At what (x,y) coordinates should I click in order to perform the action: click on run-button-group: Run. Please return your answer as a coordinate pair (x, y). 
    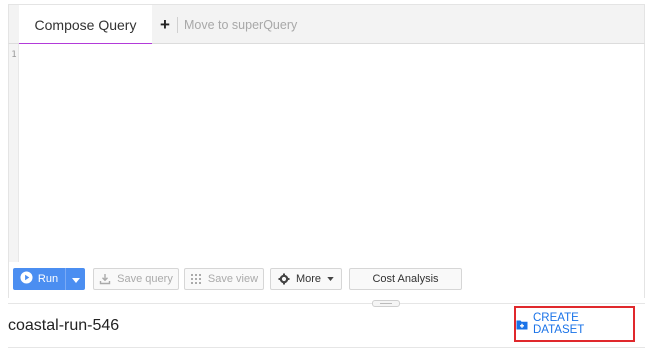
    Looking at the image, I should click on (49, 279).